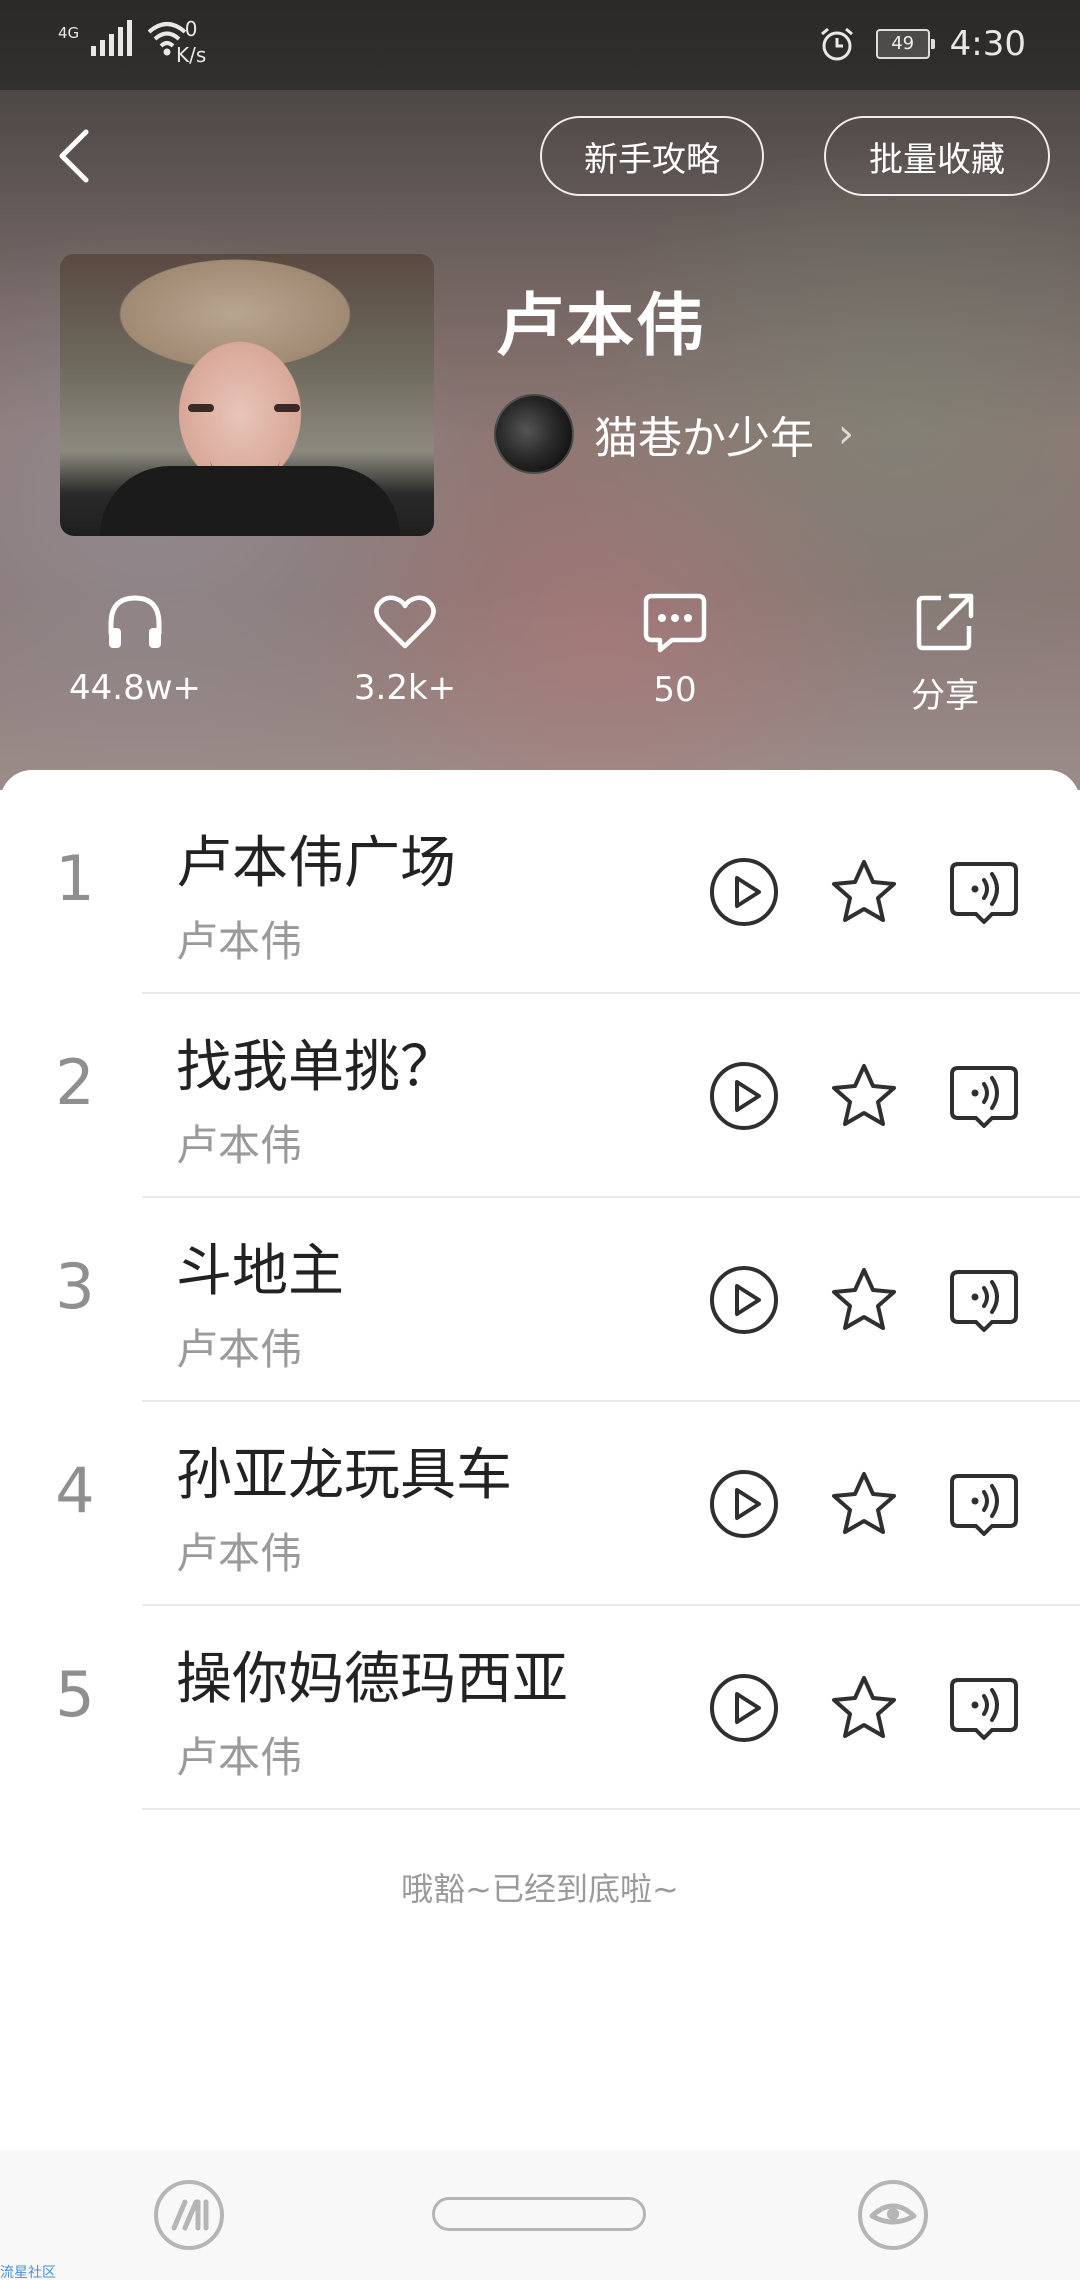 Image resolution: width=1080 pixels, height=2280 pixels. What do you see at coordinates (316, 1067) in the screenshot?
I see `song-title: 找我单挑？` at bounding box center [316, 1067].